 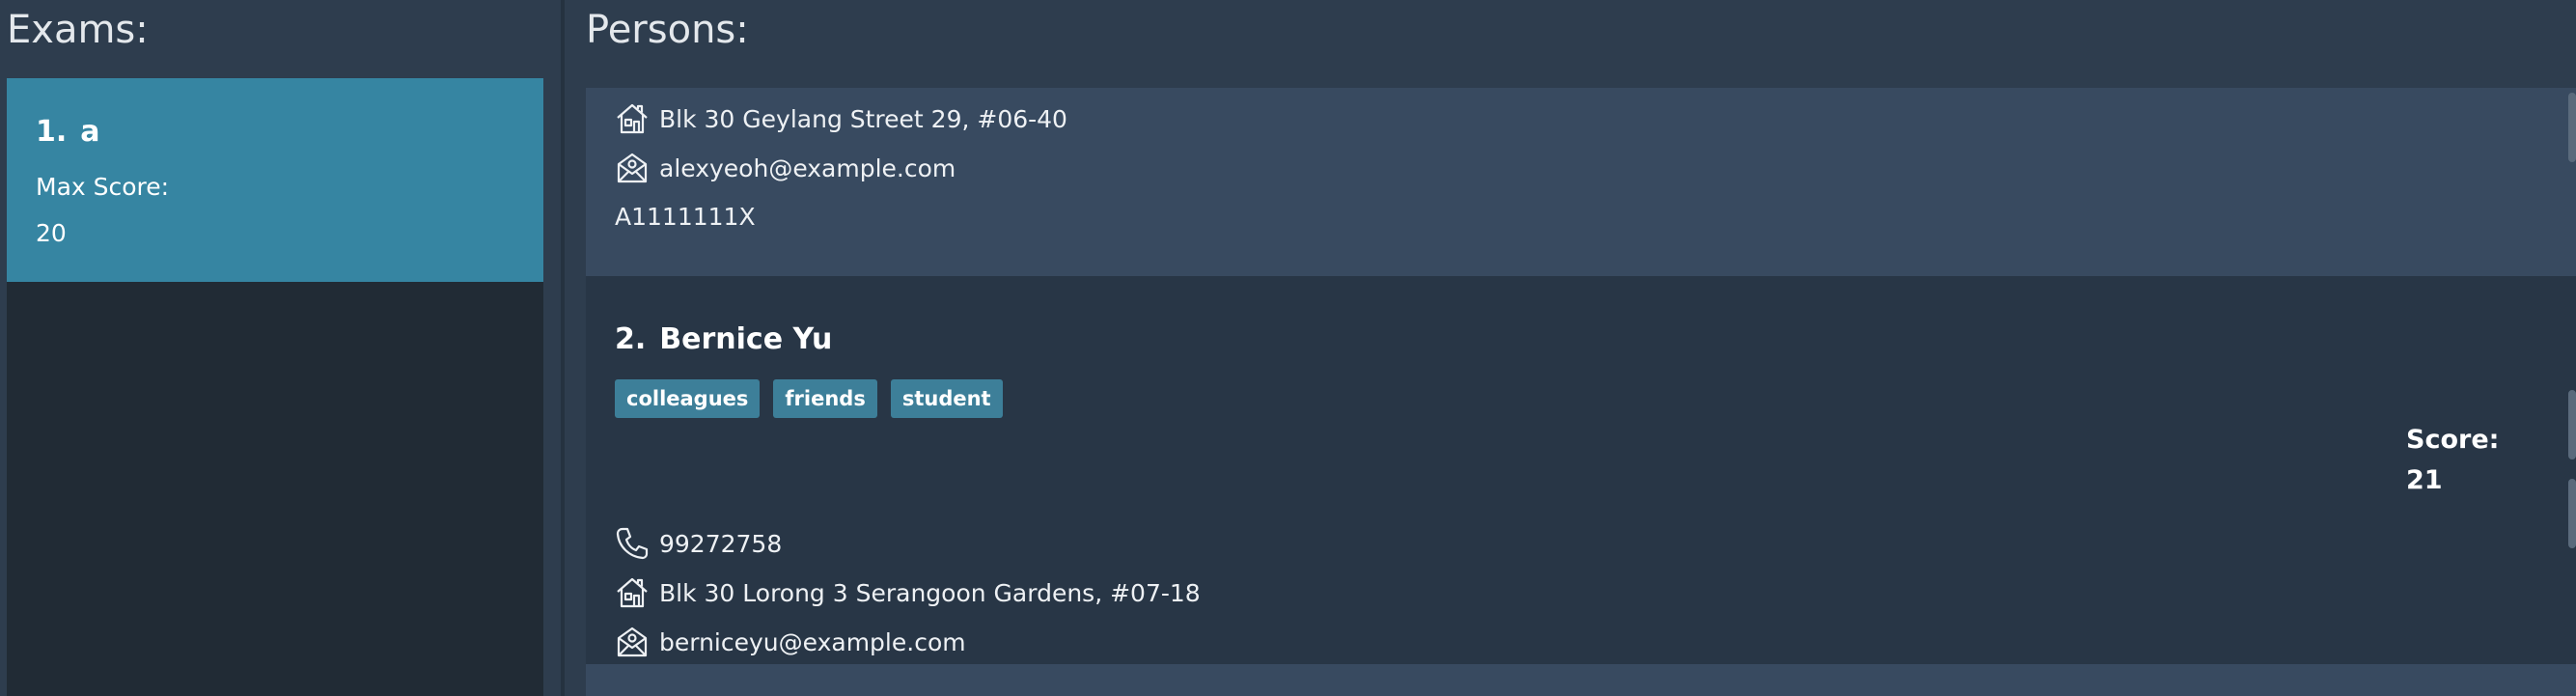 What do you see at coordinates (52, 132) in the screenshot?
I see `exam-index: 1.` at bounding box center [52, 132].